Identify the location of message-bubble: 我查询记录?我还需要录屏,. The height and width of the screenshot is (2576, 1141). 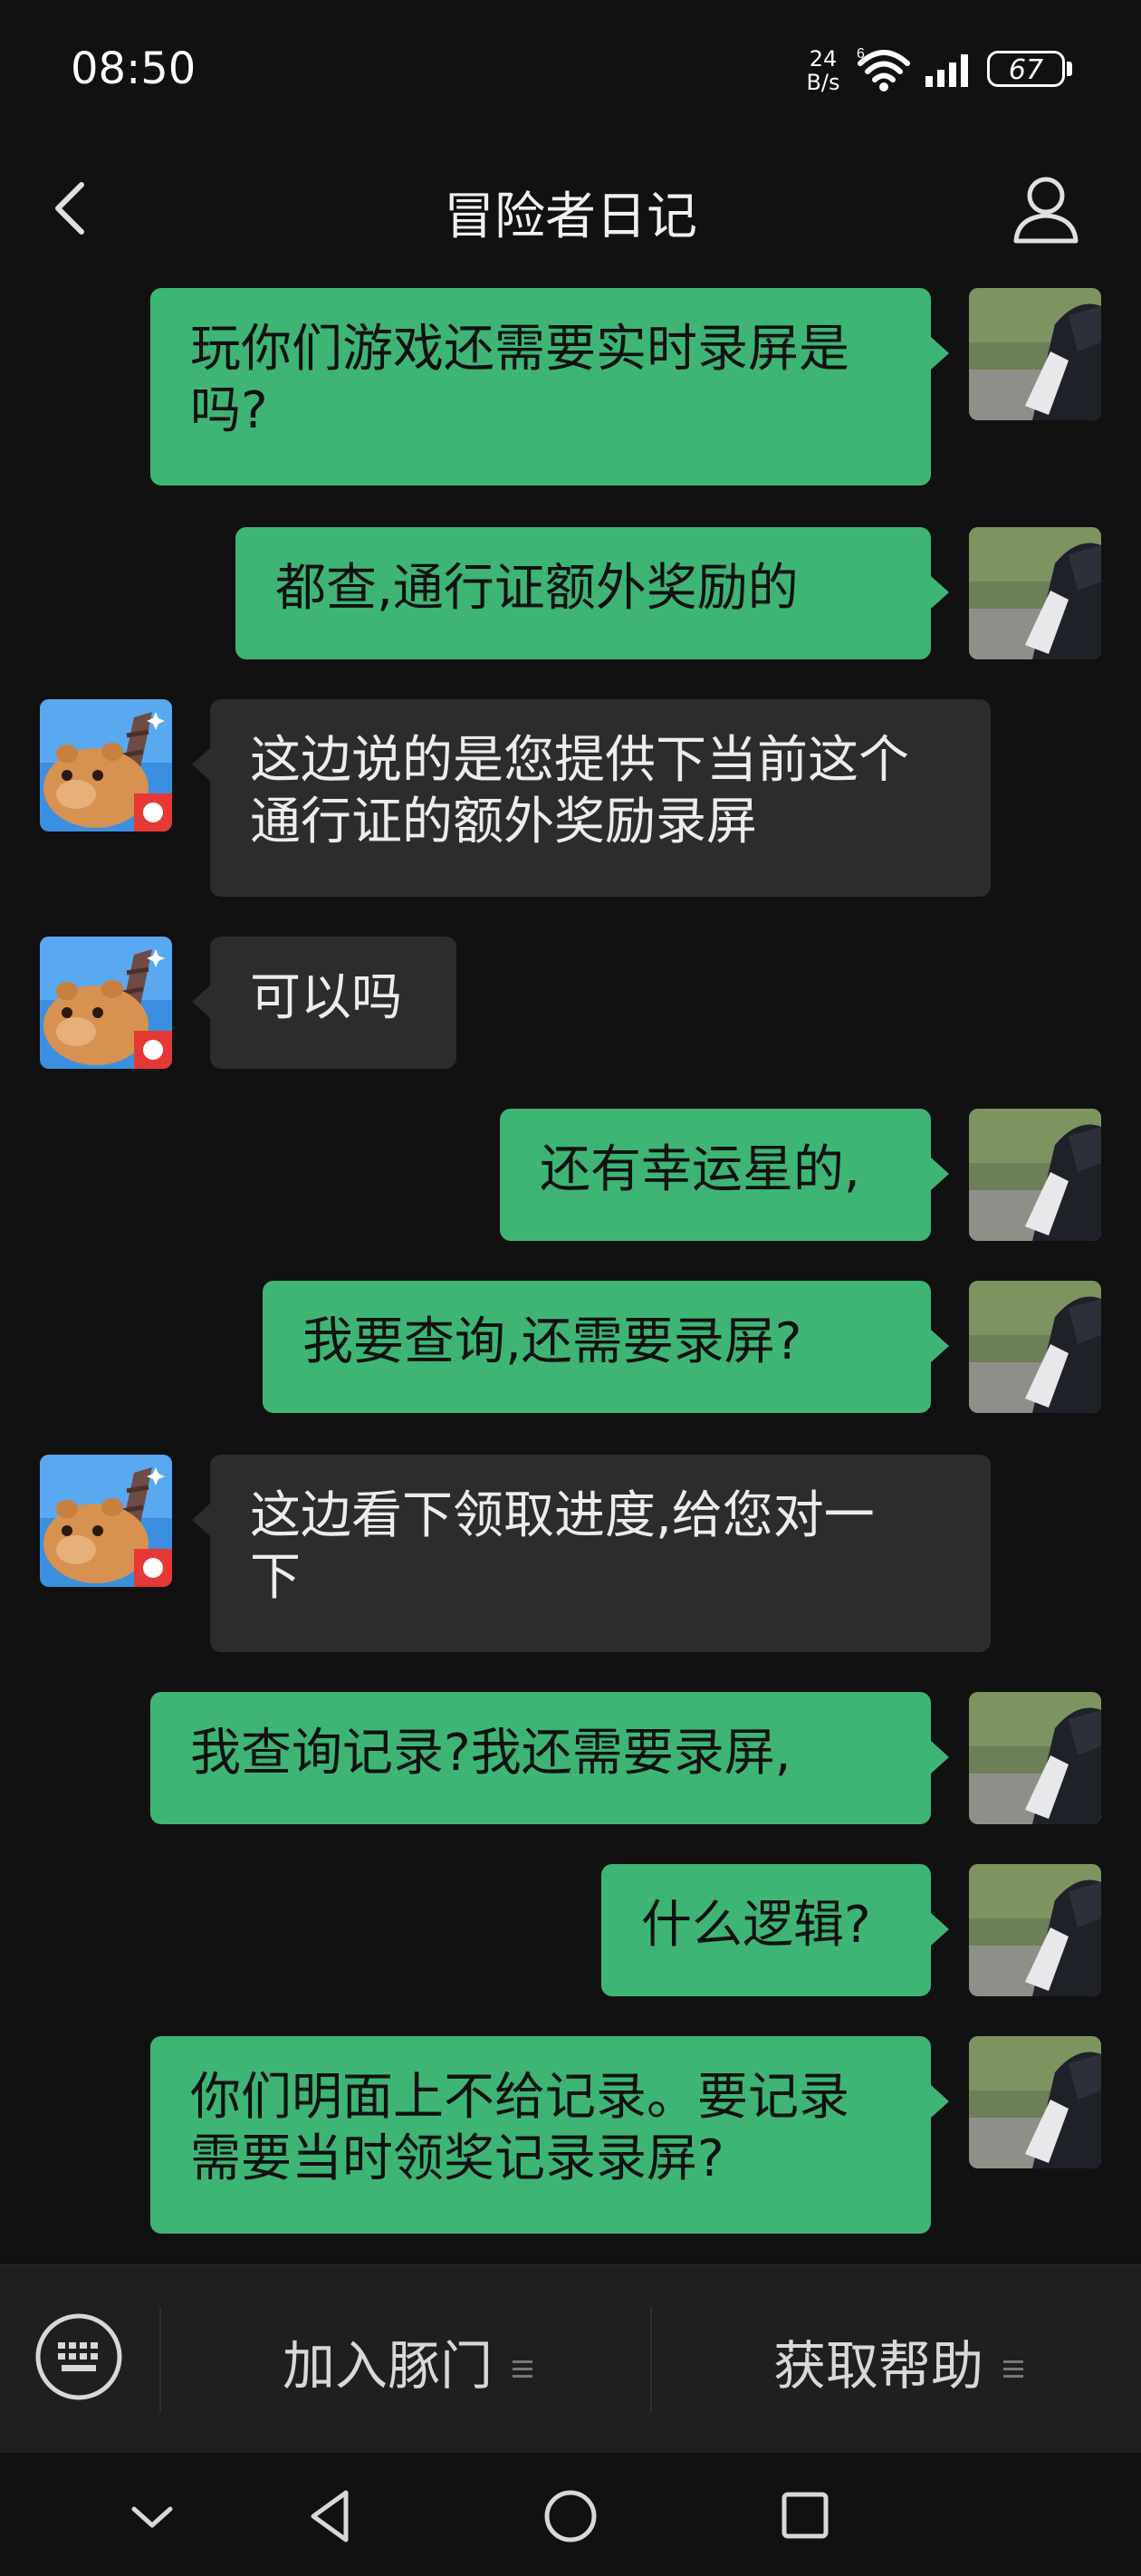
(540, 1758).